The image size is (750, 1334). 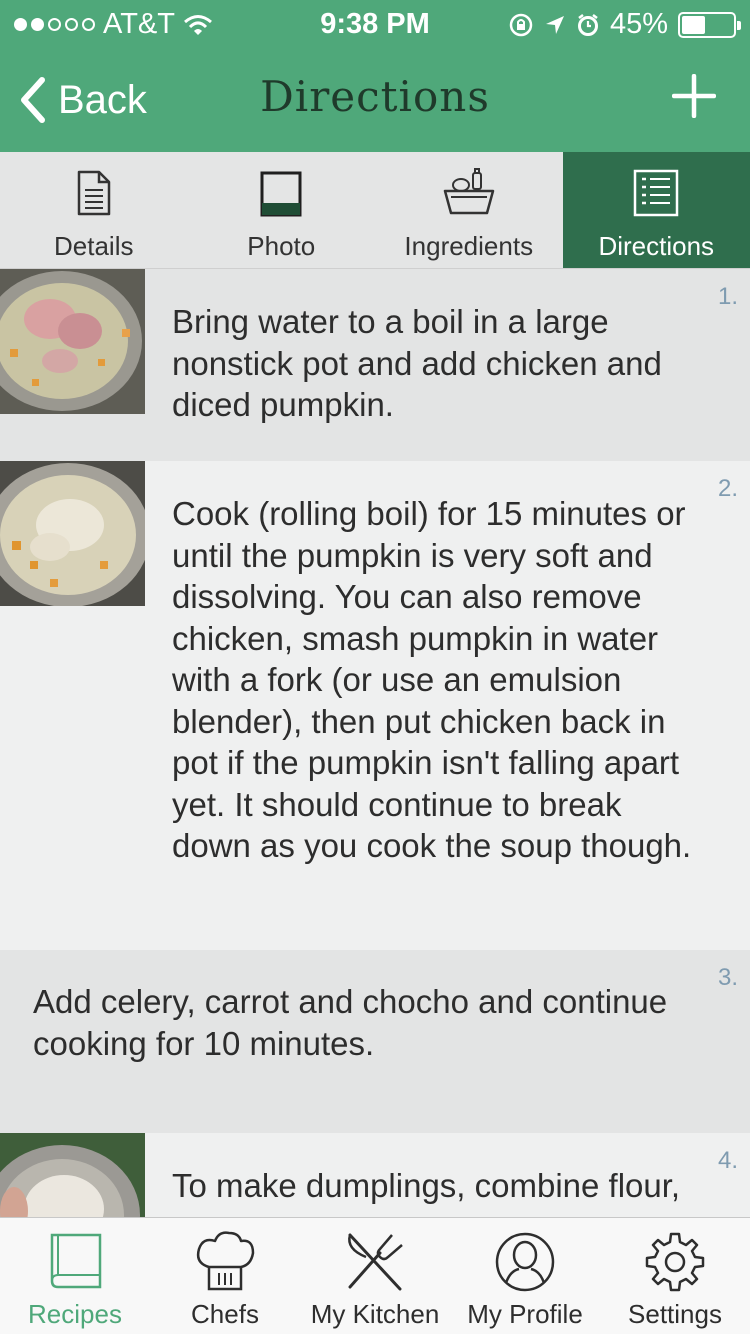 I want to click on tabbar-my-profile: My Profile, so click(x=525, y=1276).